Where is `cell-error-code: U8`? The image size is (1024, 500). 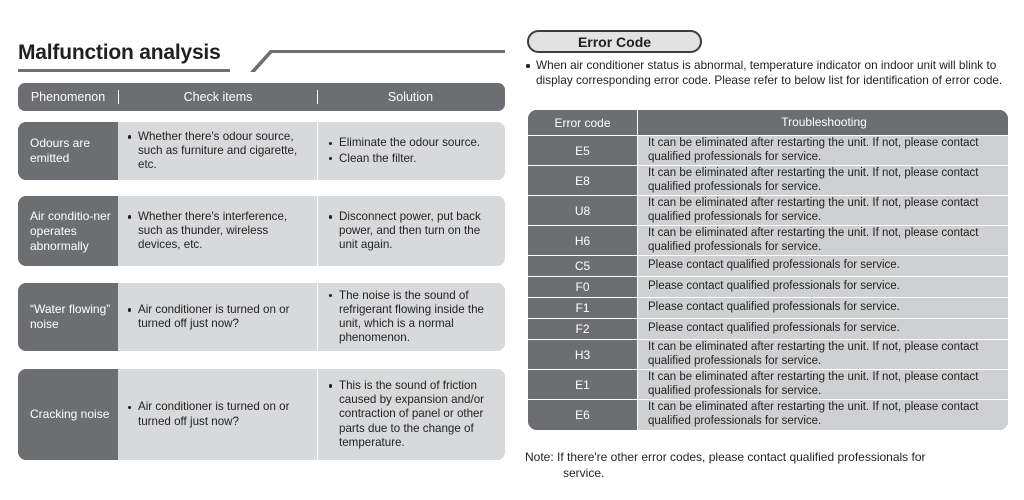 cell-error-code: U8 is located at coordinates (583, 211).